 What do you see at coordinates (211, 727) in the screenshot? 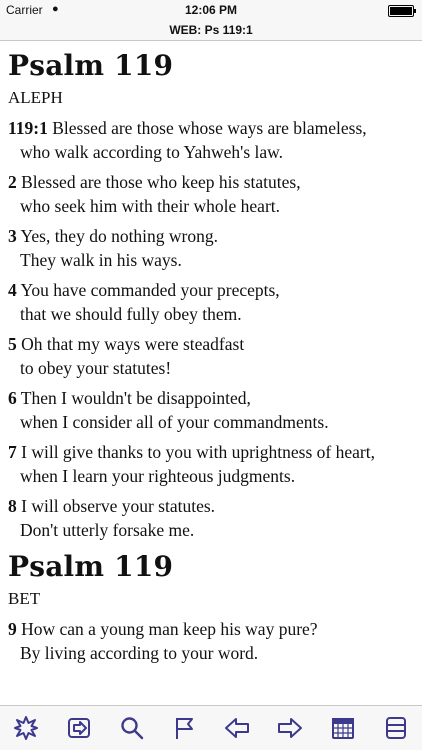
I see `bottom-toolbar` at bounding box center [211, 727].